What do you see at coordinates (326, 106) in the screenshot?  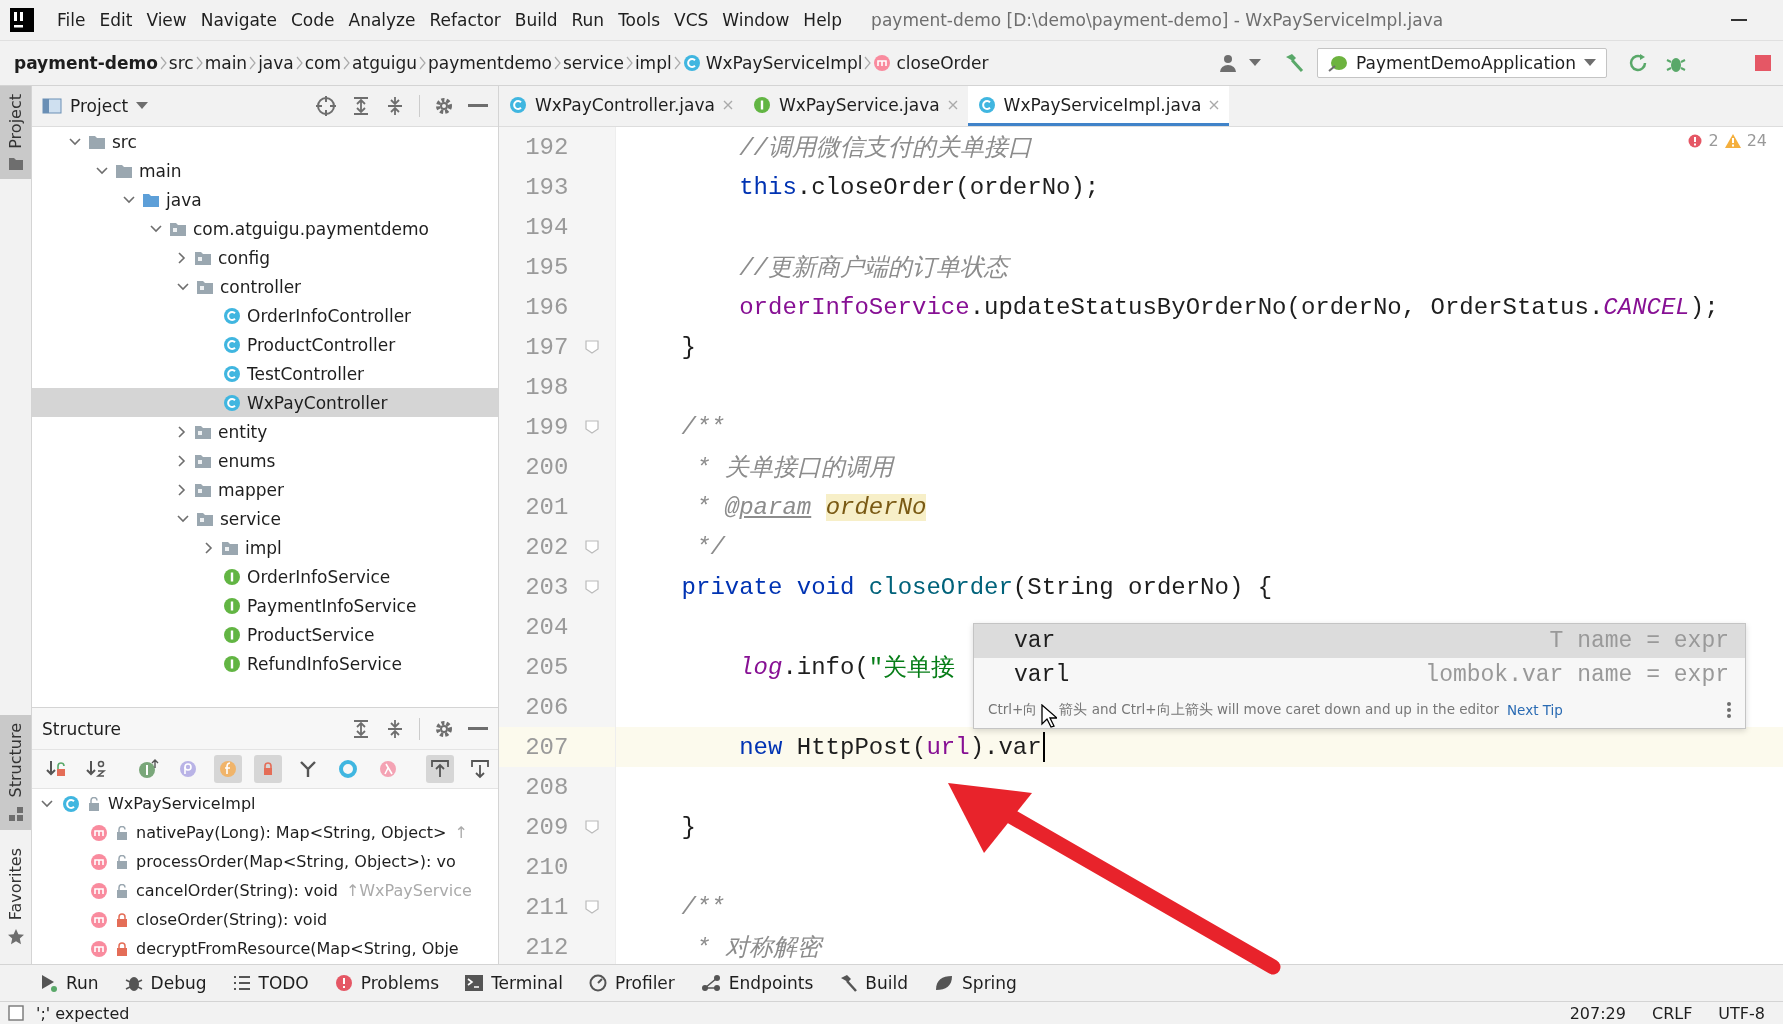 I see `locate-icon` at bounding box center [326, 106].